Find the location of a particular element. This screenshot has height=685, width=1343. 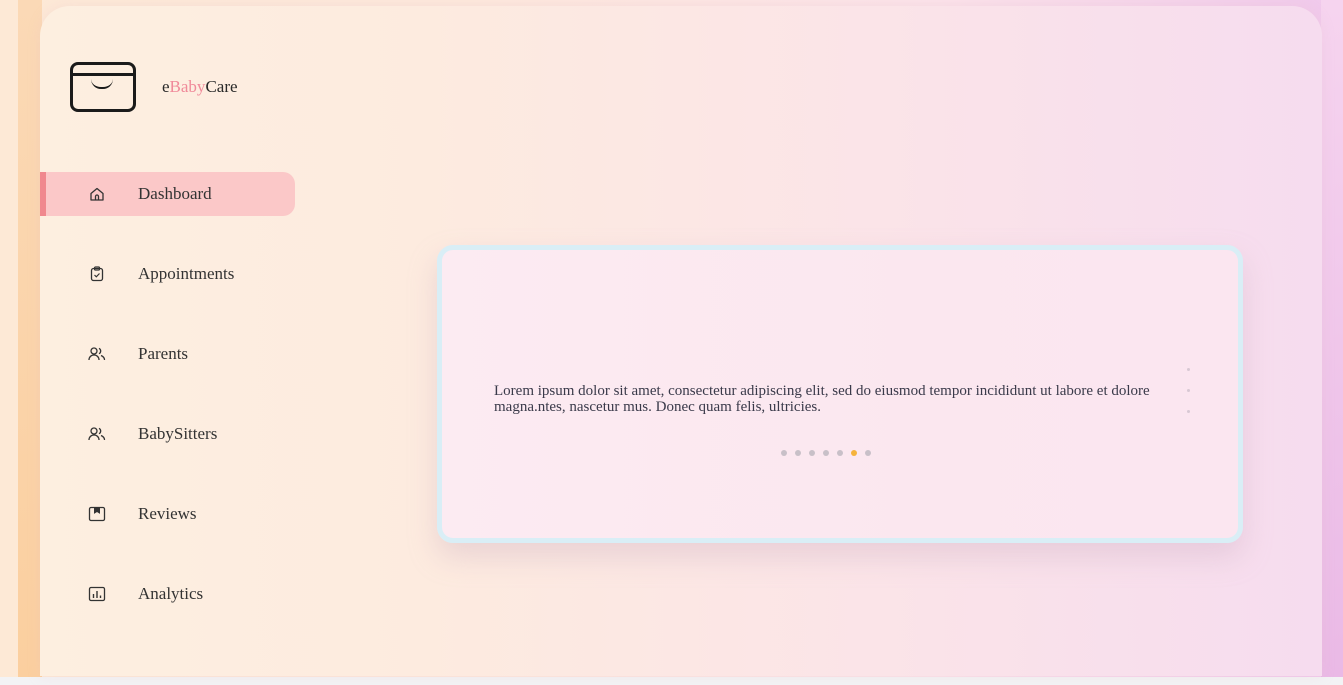

sidebar-item-label: BabySitters is located at coordinates (178, 433).